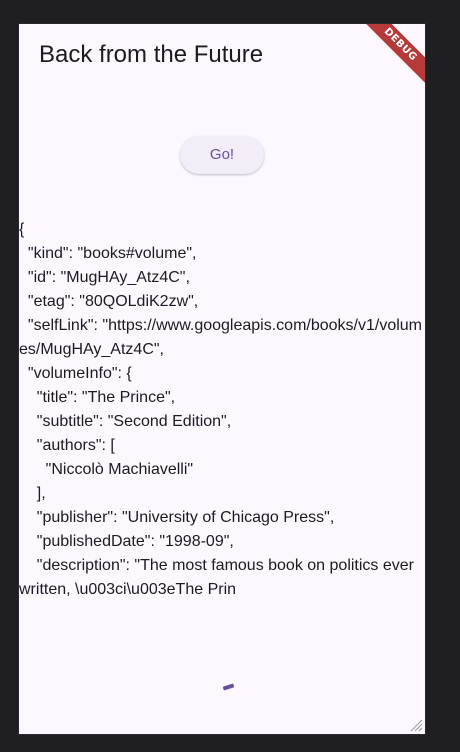 The height and width of the screenshot is (752, 460). Describe the element at coordinates (389, 57) in the screenshot. I see `debug-banner: DEBUG` at that location.